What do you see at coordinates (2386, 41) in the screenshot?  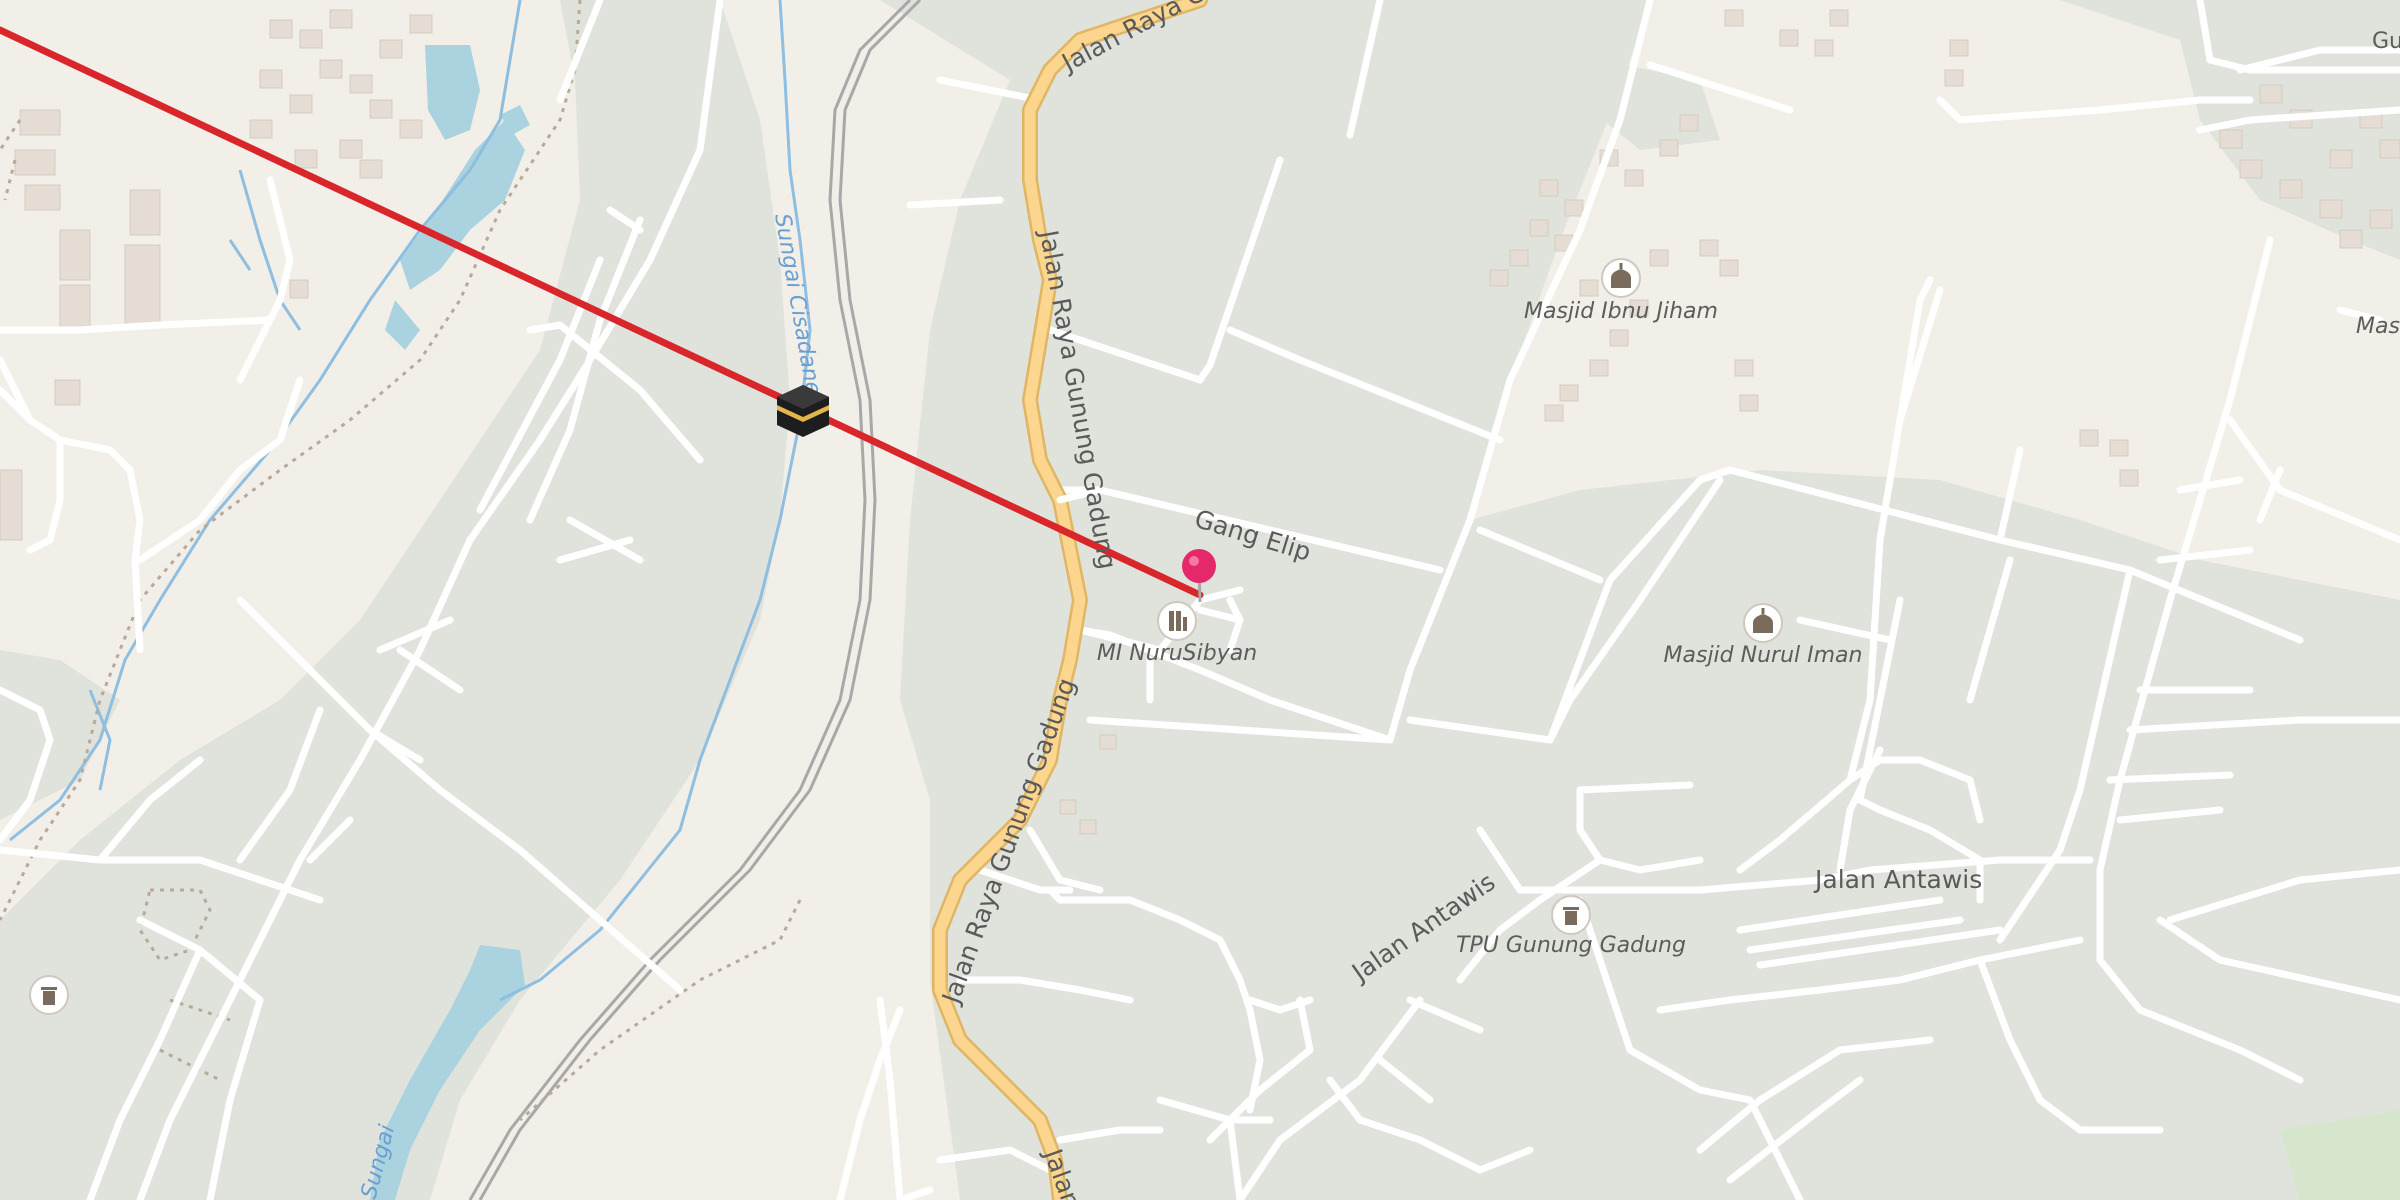 I see `edge-label-top-right: Gu` at bounding box center [2386, 41].